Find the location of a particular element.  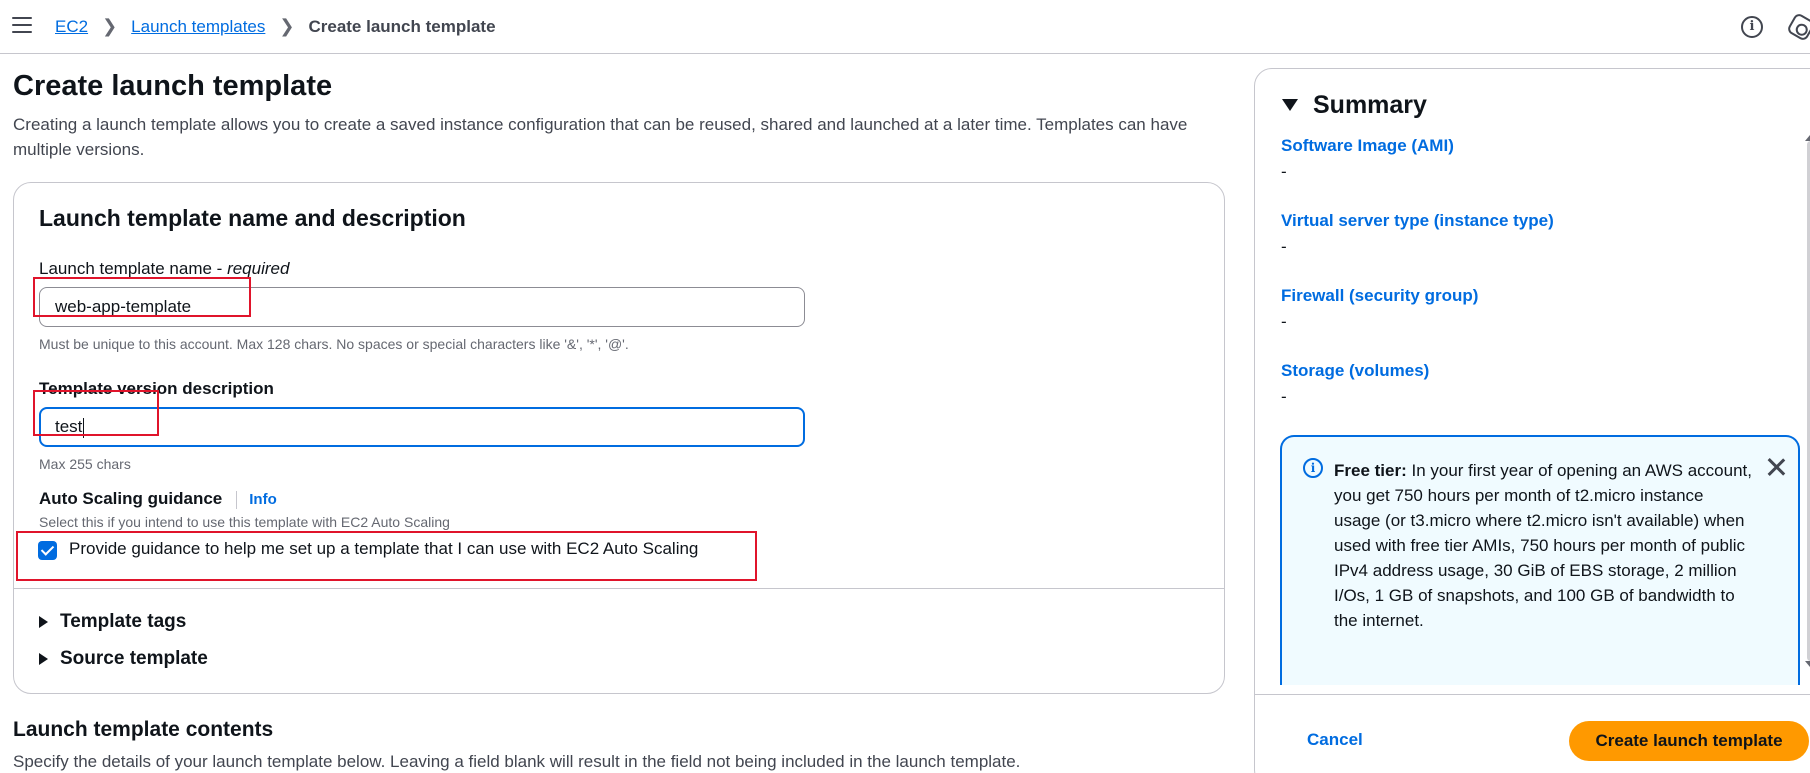

section-divider is located at coordinates (619, 588).